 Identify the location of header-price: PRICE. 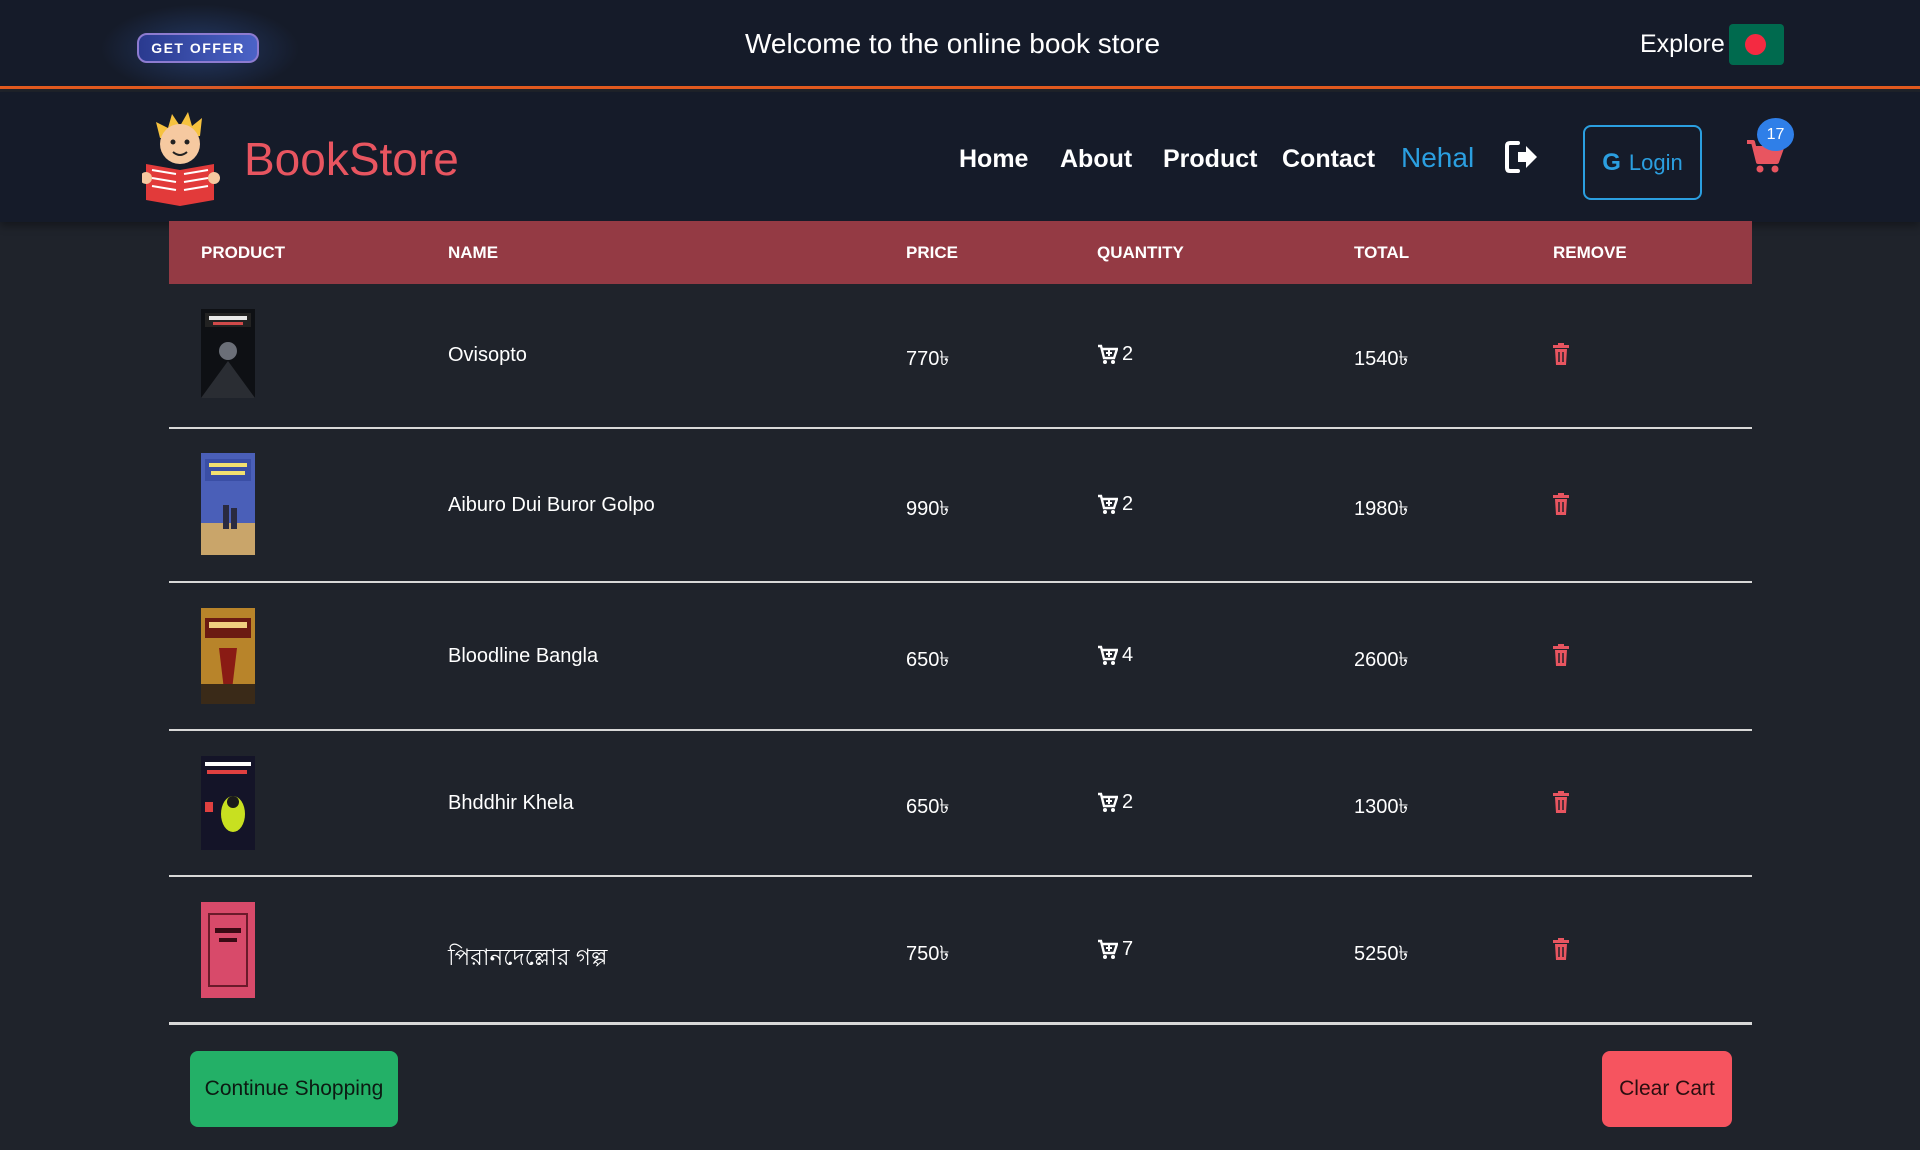
(932, 252).